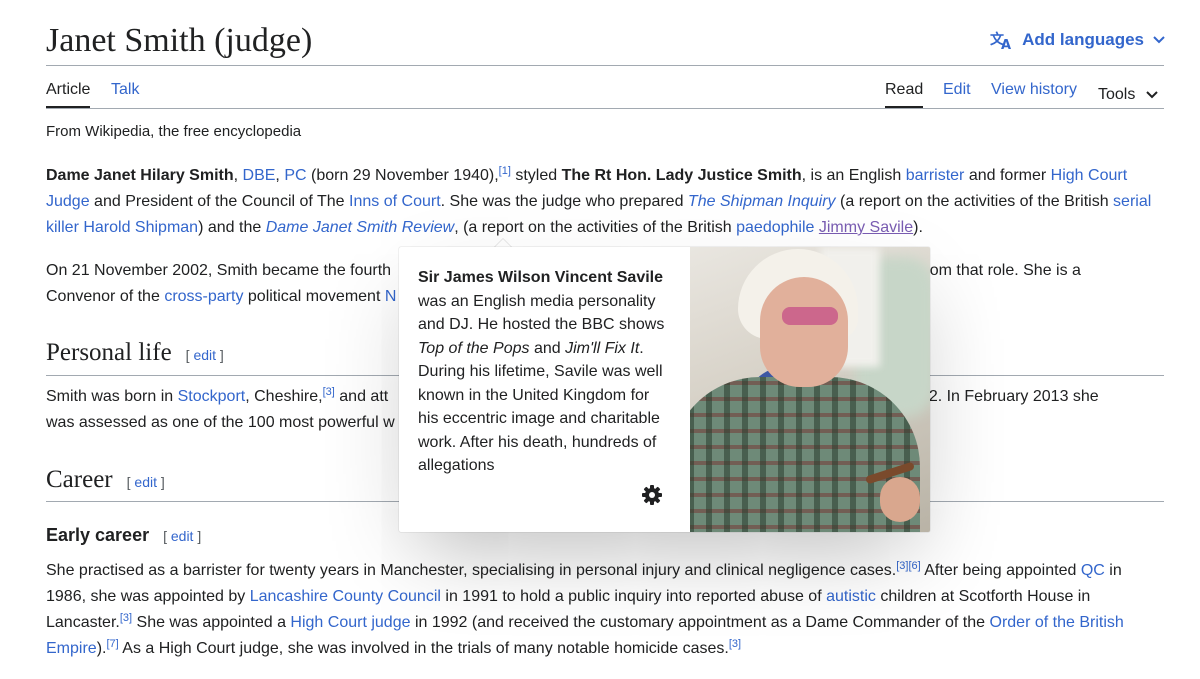 Image resolution: width=1200 pixels, height=679 pixels. I want to click on photo-glasses, so click(810, 316).